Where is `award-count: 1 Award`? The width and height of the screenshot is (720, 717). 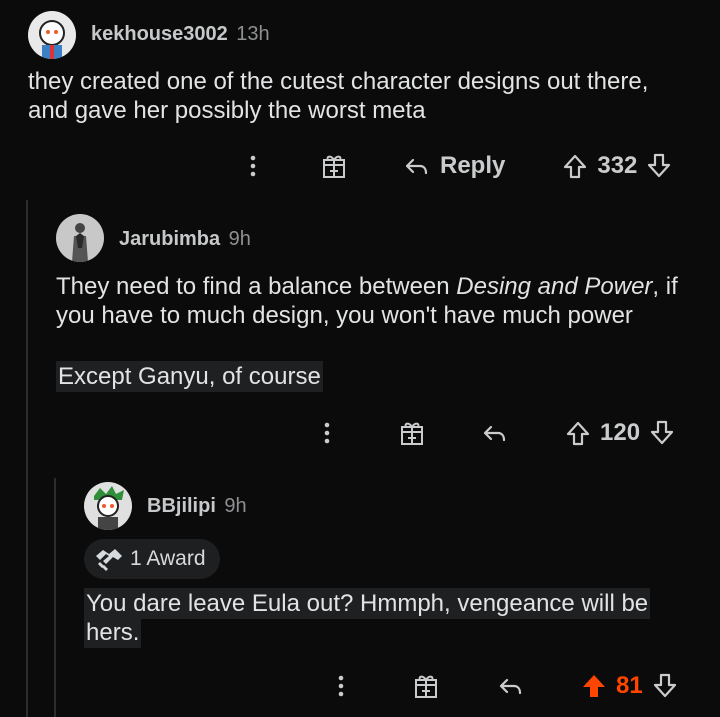 award-count: 1 Award is located at coordinates (168, 558).